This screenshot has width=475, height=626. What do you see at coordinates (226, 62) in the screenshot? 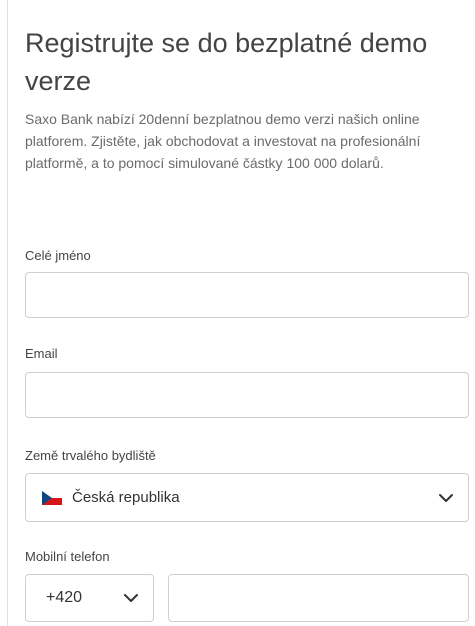
I see `form-title: Registrujte se do bezplatné demo verze` at bounding box center [226, 62].